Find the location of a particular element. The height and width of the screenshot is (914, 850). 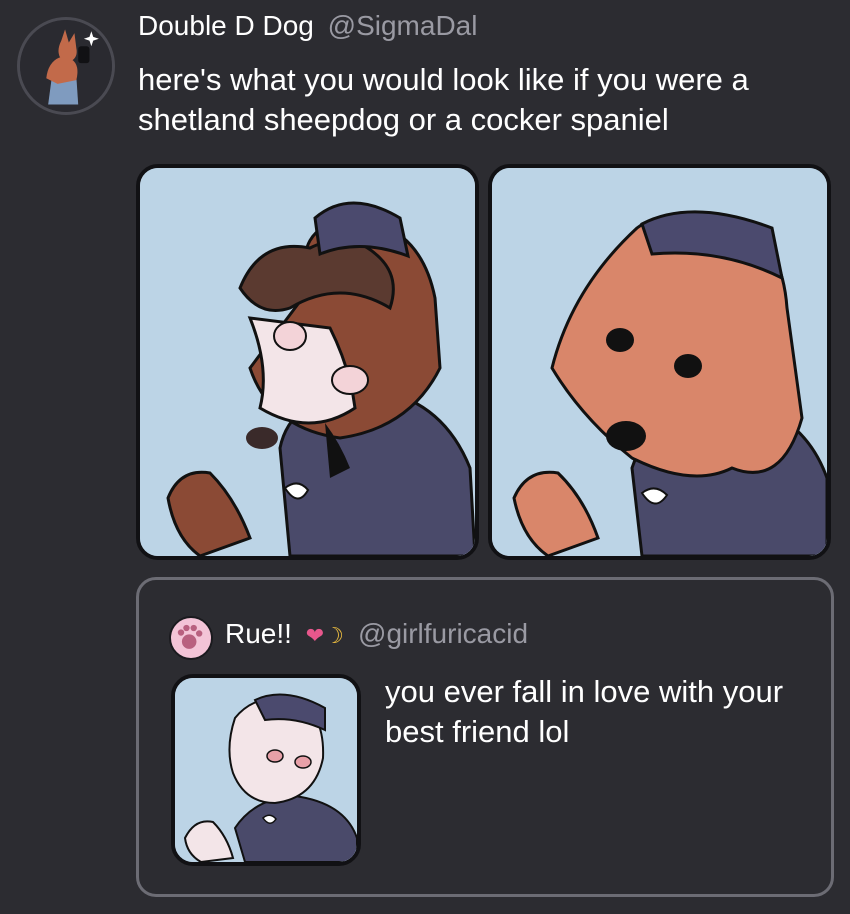

author-avatar is located at coordinates (66, 66).